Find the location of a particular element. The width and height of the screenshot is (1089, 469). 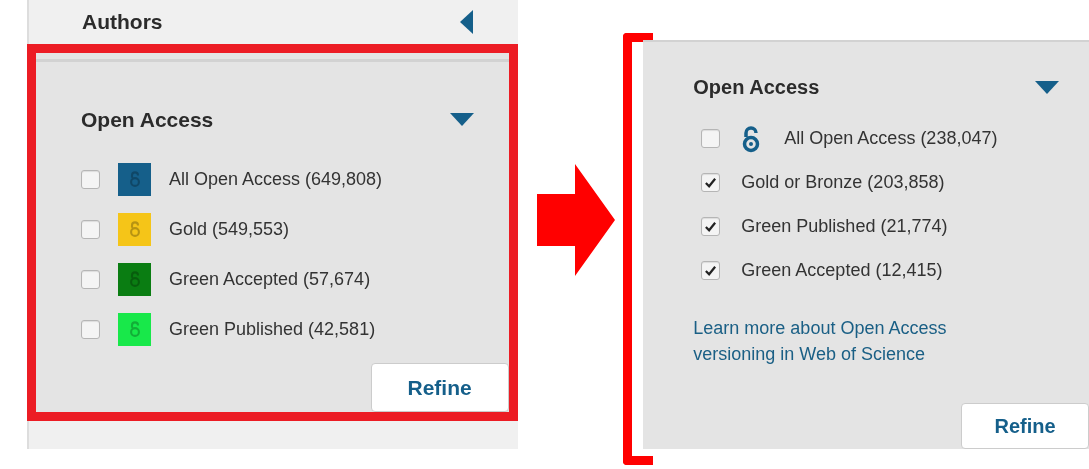

option-label: All Open Access (238,047) is located at coordinates (891, 138).